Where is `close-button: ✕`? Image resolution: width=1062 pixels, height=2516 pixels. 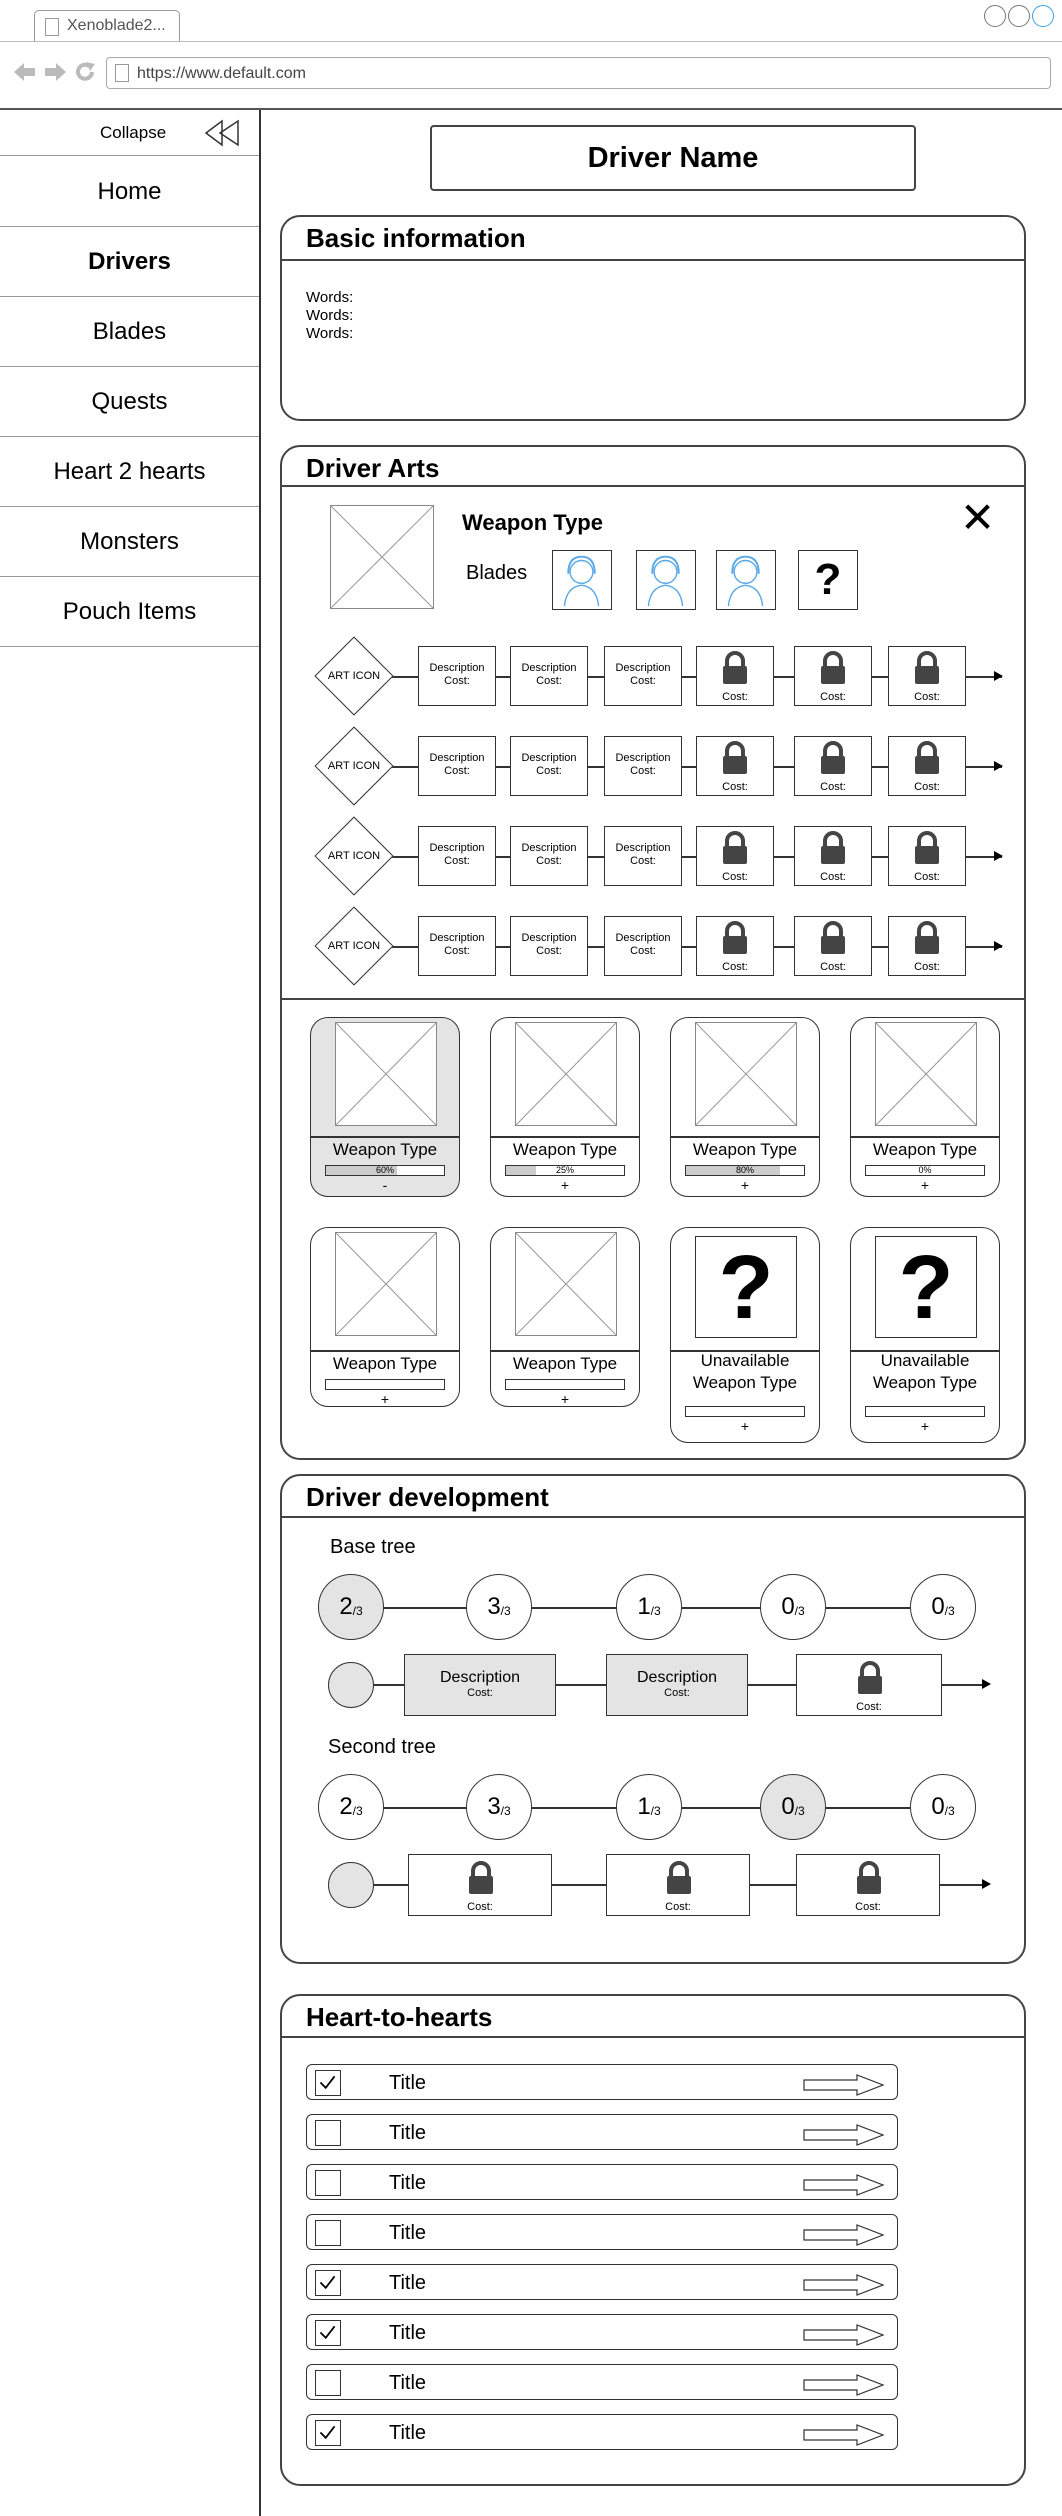
close-button: ✕ is located at coordinates (977, 518).